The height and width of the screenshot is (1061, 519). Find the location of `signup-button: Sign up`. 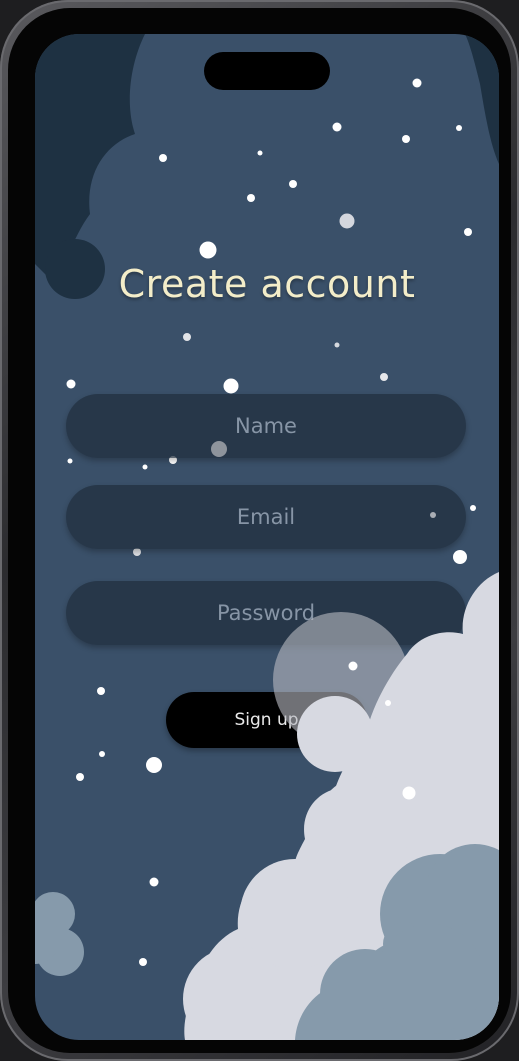

signup-button: Sign up is located at coordinates (266, 720).